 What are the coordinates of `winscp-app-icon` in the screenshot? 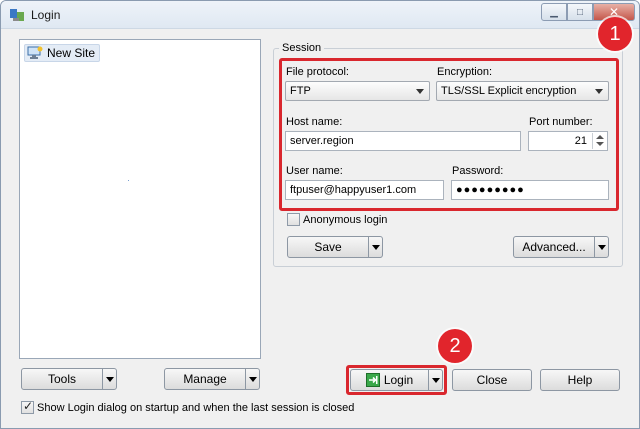 It's located at (17, 15).